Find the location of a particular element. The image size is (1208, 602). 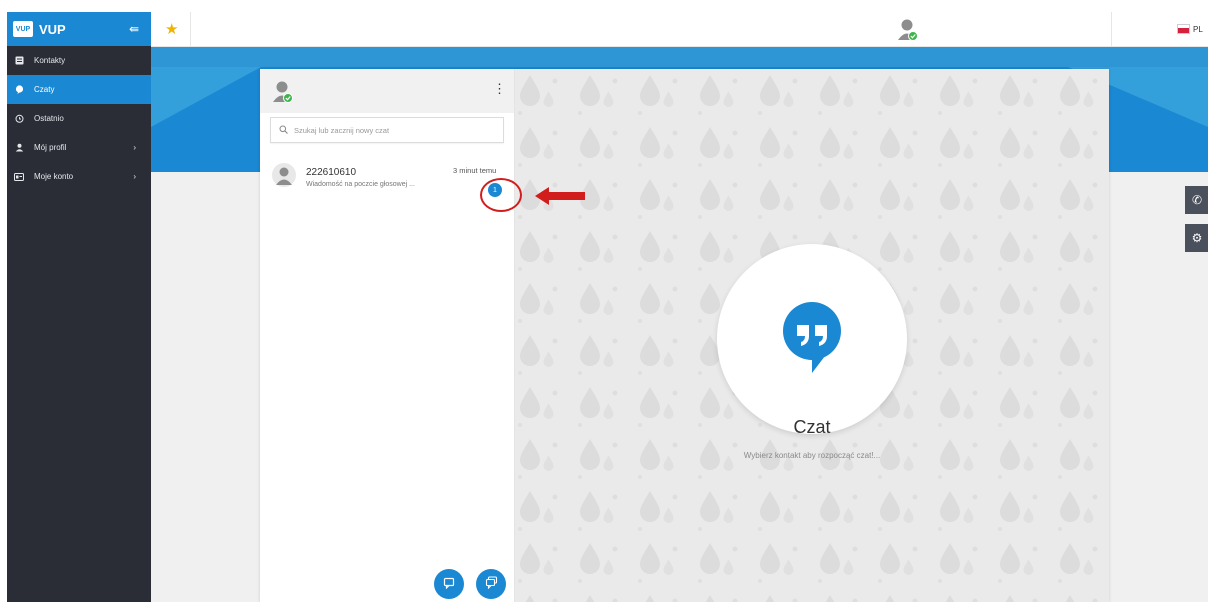

contacts-icon is located at coordinates (19, 60).